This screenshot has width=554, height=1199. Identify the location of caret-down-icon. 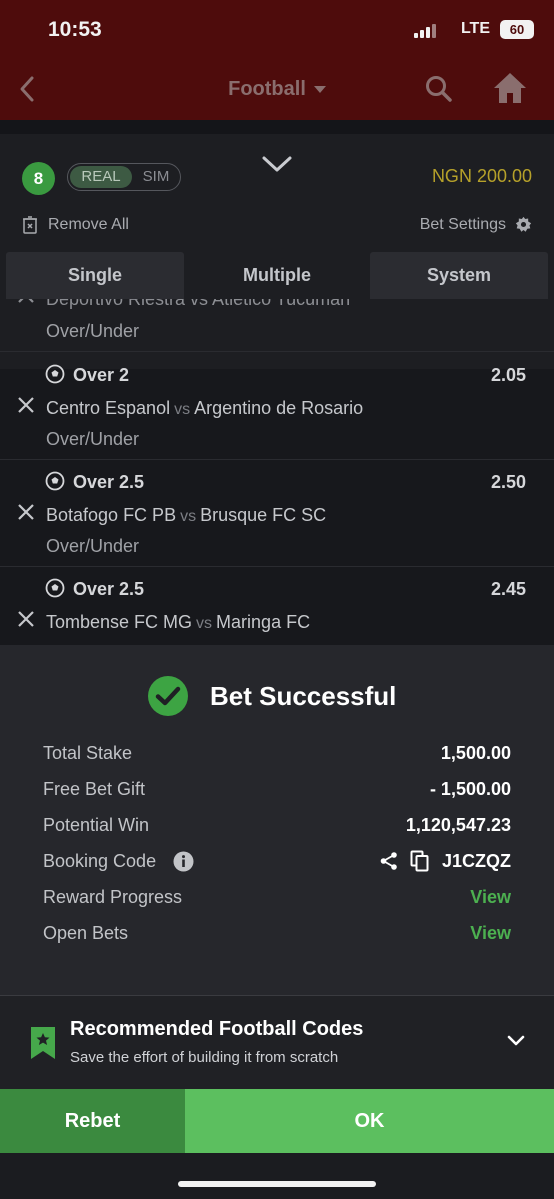
(319, 90).